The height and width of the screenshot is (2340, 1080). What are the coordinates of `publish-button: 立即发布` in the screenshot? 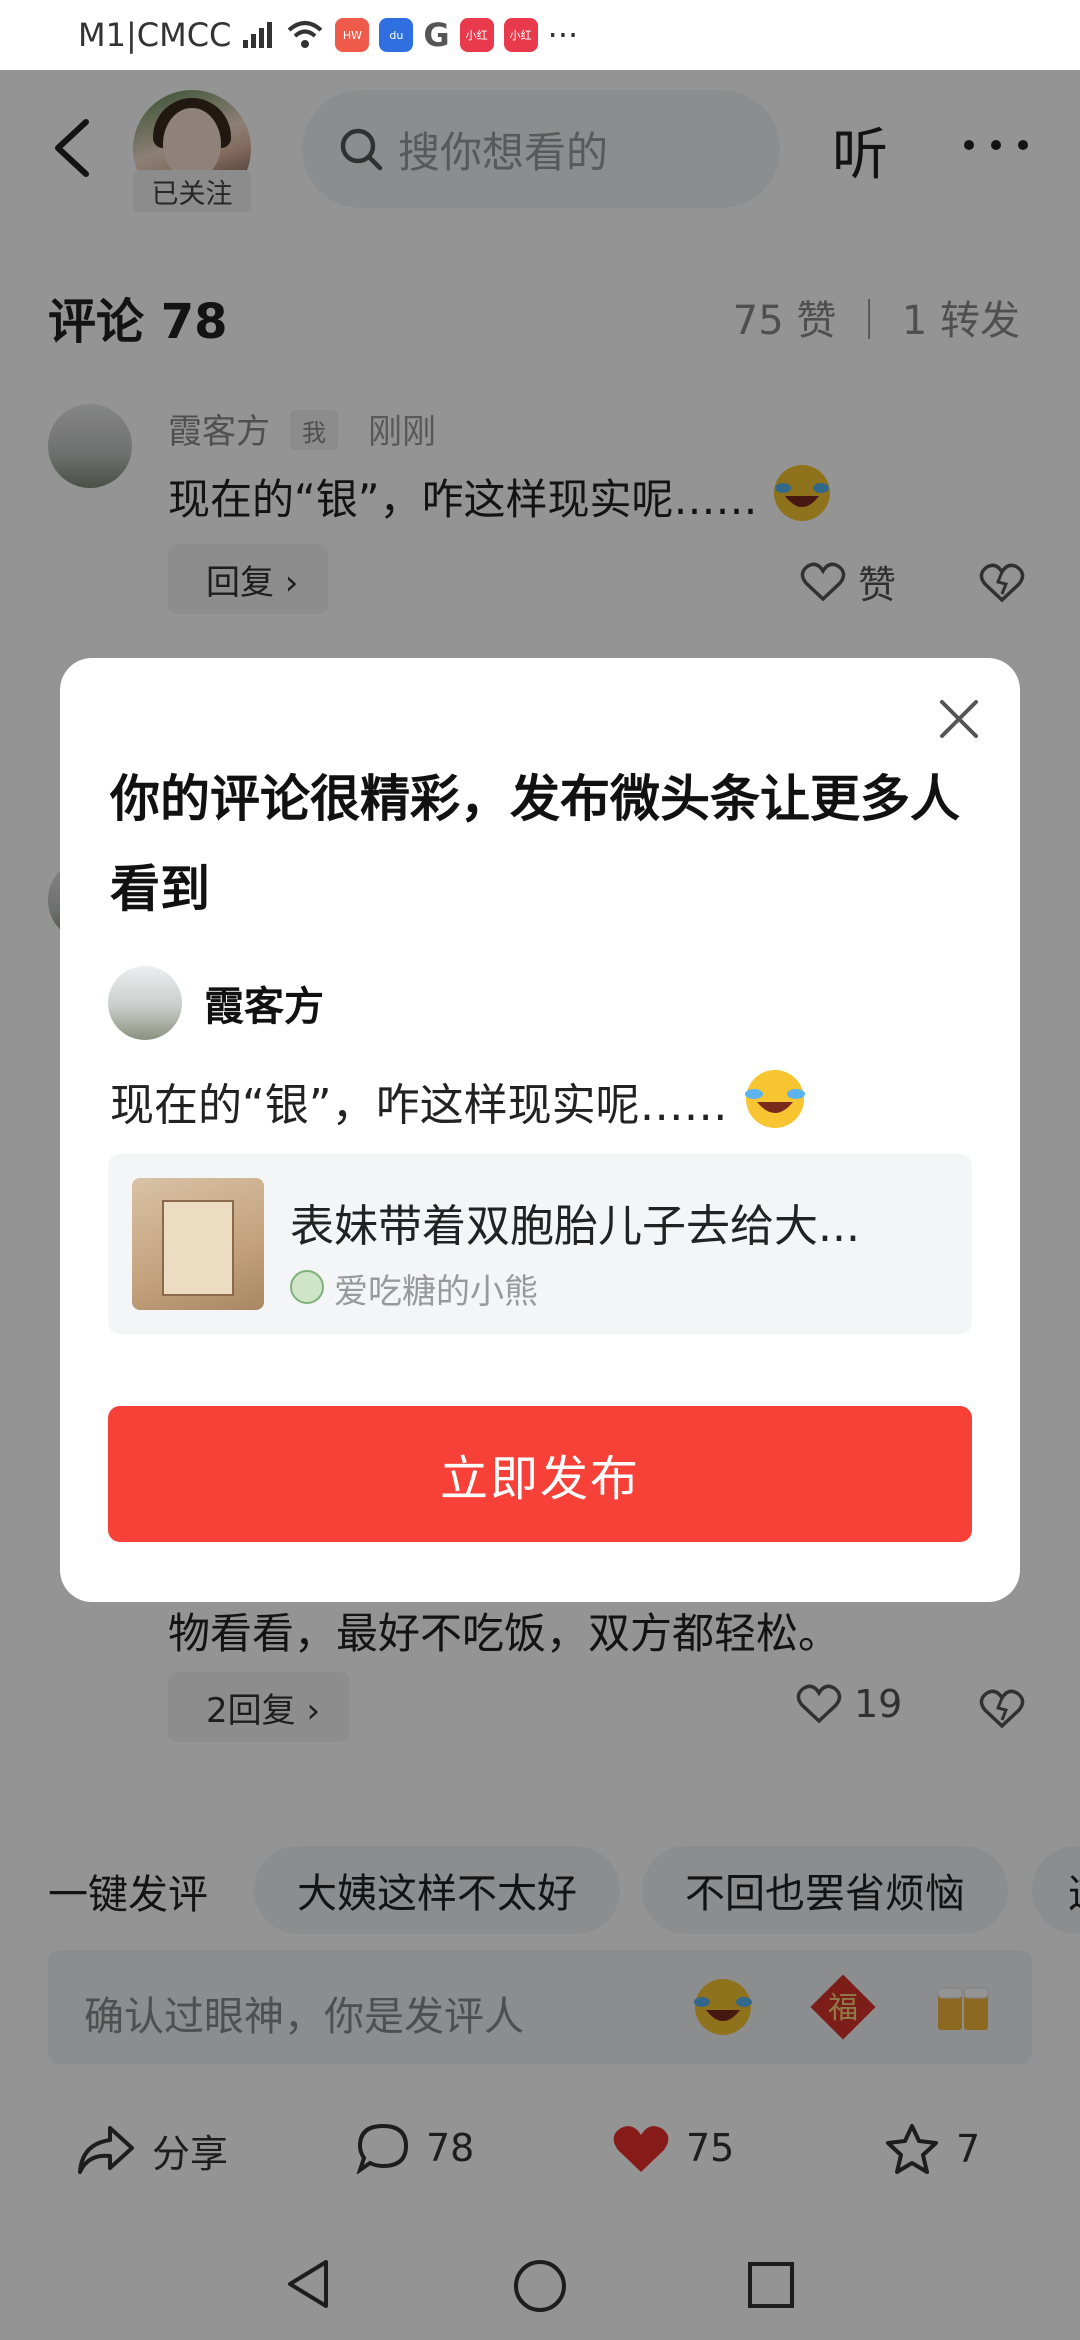 It's located at (540, 1474).